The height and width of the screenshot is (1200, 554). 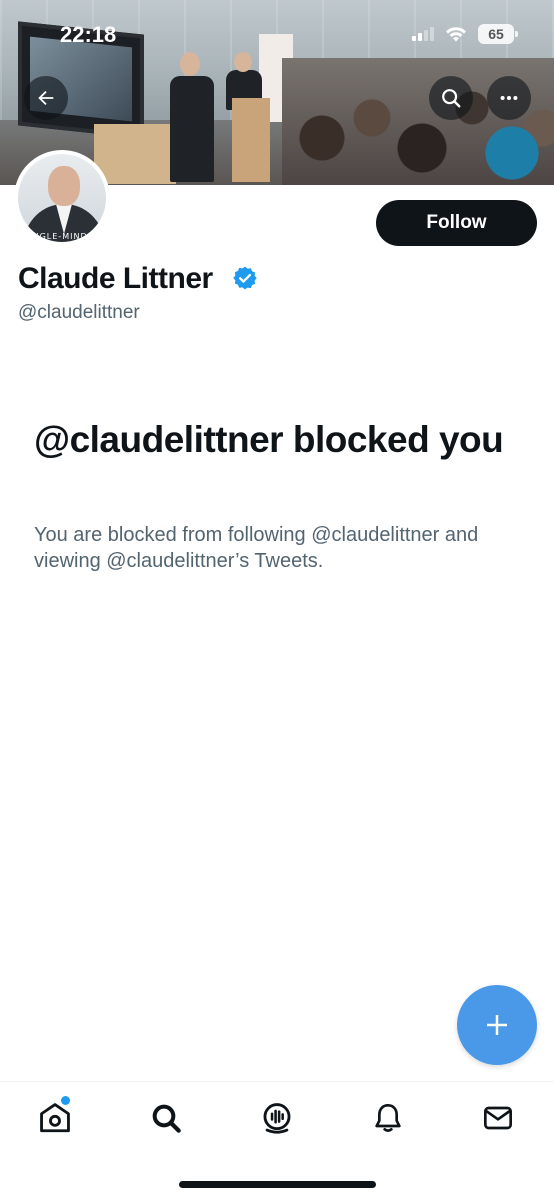 I want to click on plus-icon, so click(x=497, y=1025).